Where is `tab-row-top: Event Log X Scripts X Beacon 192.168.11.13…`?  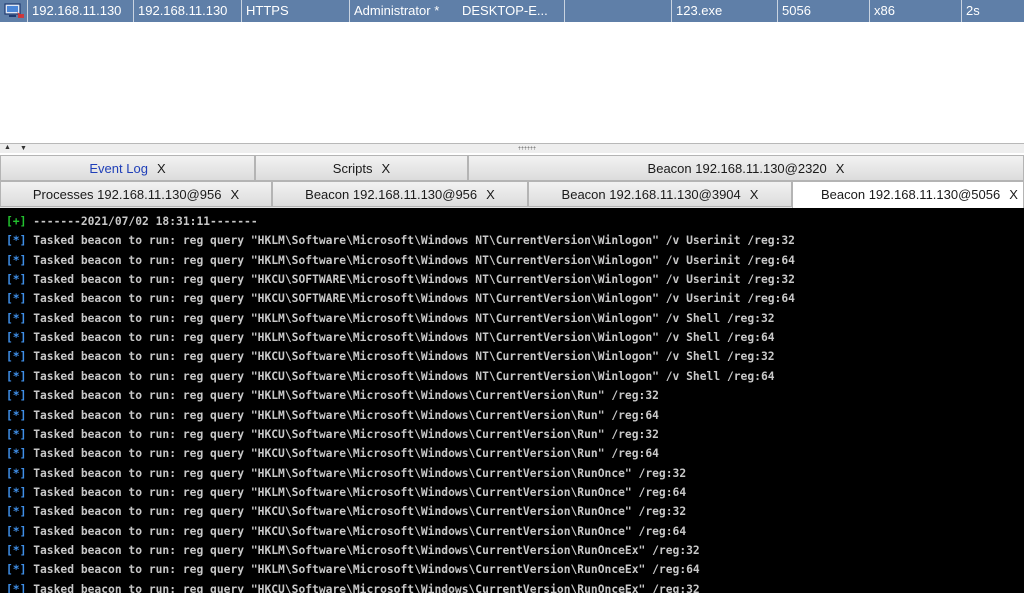 tab-row-top: Event Log X Scripts X Beacon 192.168.11.13… is located at coordinates (512, 168).